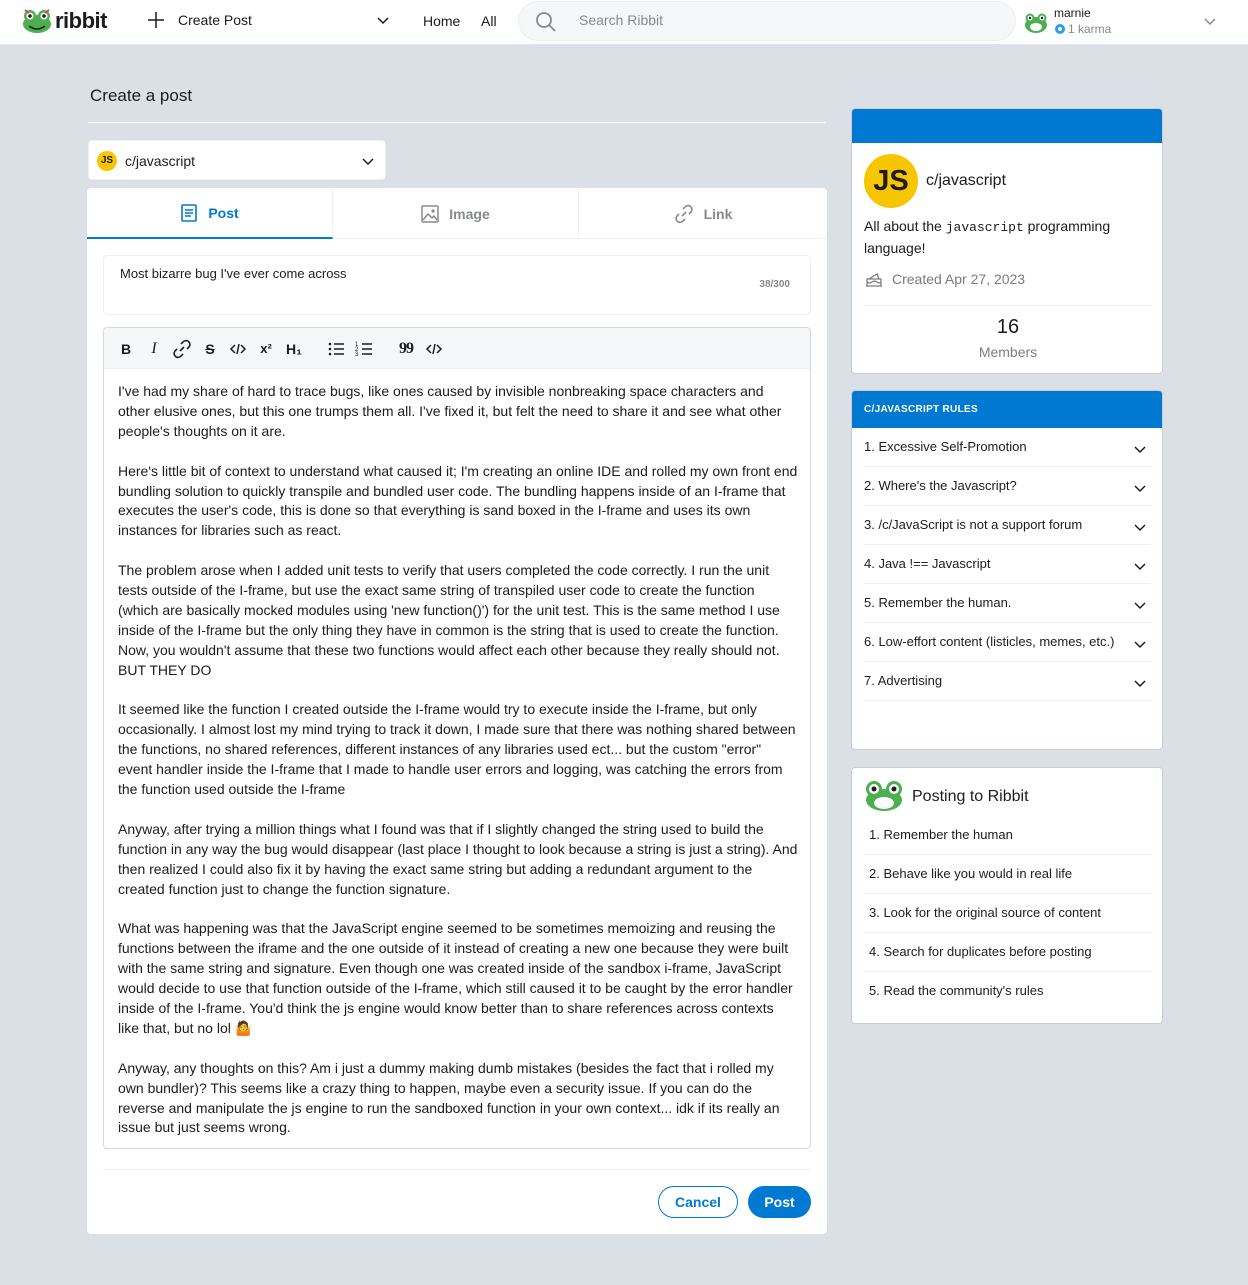 The width and height of the screenshot is (1248, 1285). What do you see at coordinates (884, 796) in the screenshot?
I see `frog-icon` at bounding box center [884, 796].